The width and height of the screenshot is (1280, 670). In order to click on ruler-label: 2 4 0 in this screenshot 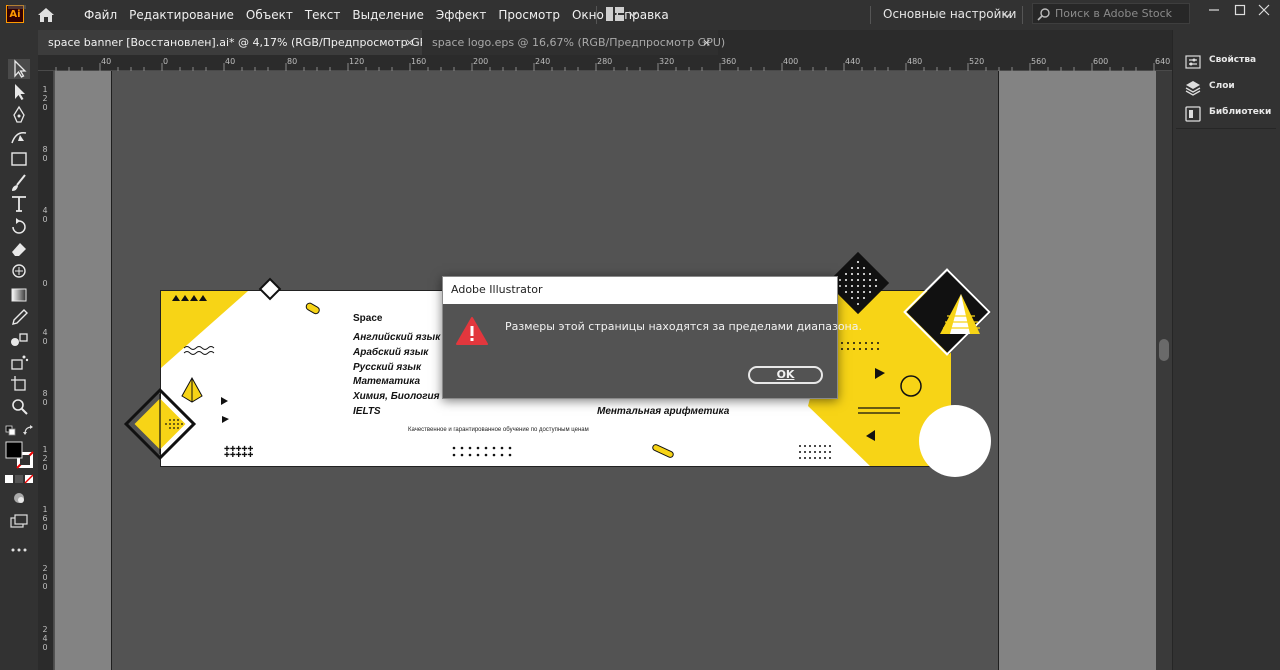, I will do `click(45, 638)`.